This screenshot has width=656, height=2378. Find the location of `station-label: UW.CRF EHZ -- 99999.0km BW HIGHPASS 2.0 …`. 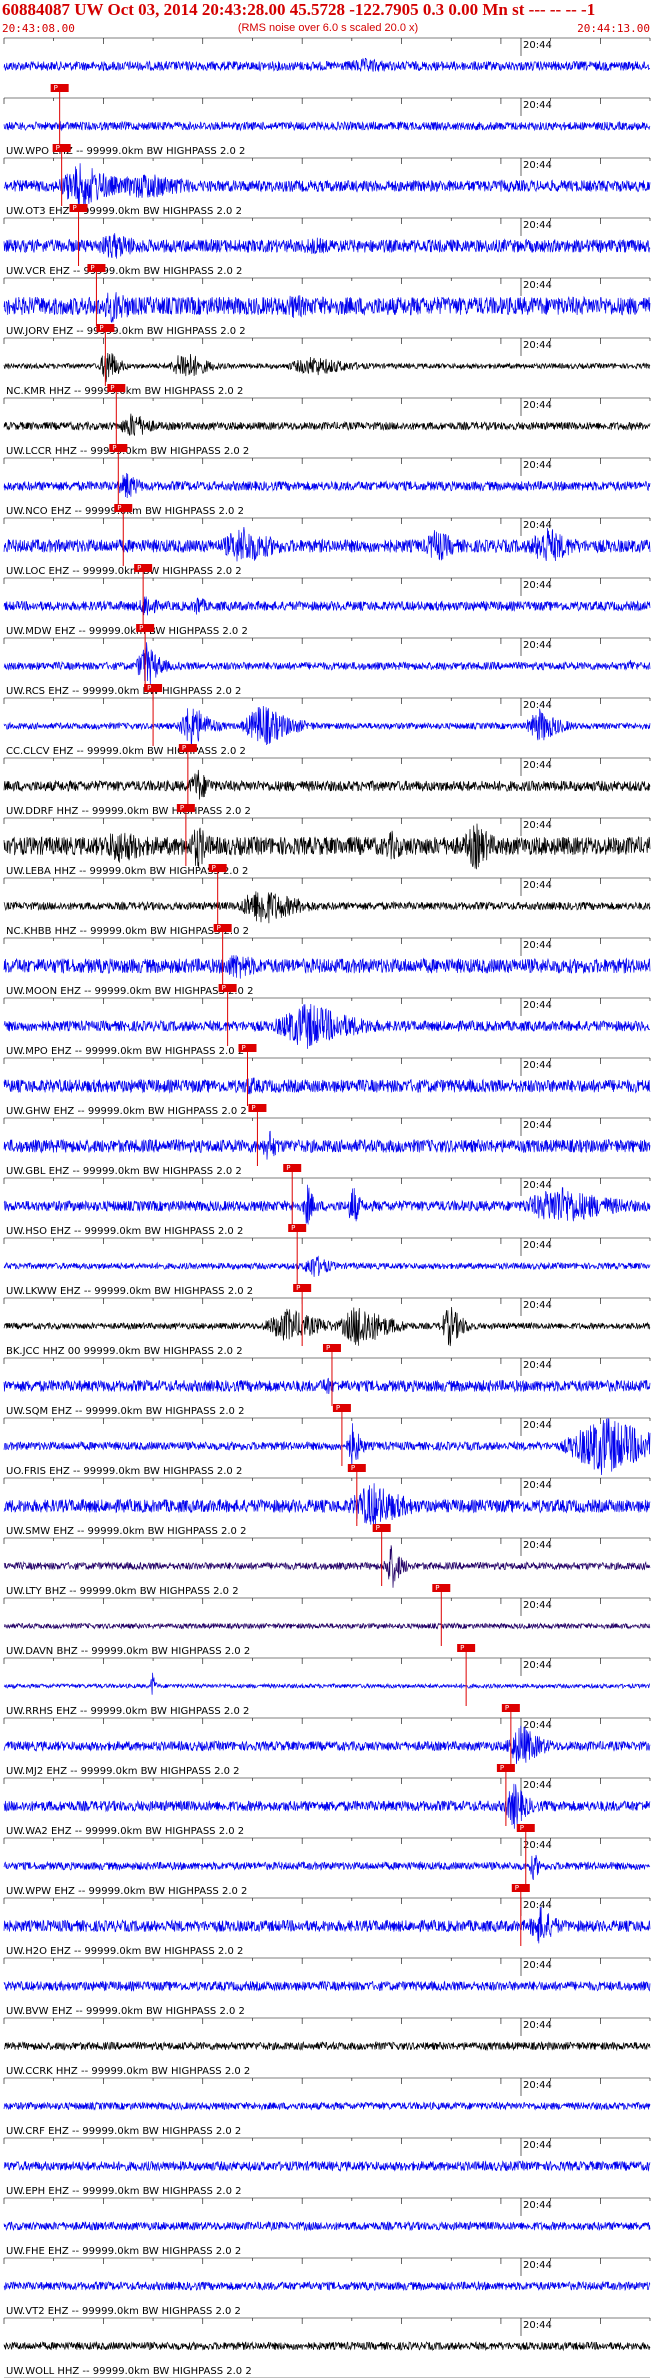

station-label: UW.CRF EHZ -- 99999.0km BW HIGHPASS 2.0 … is located at coordinates (123, 2131).